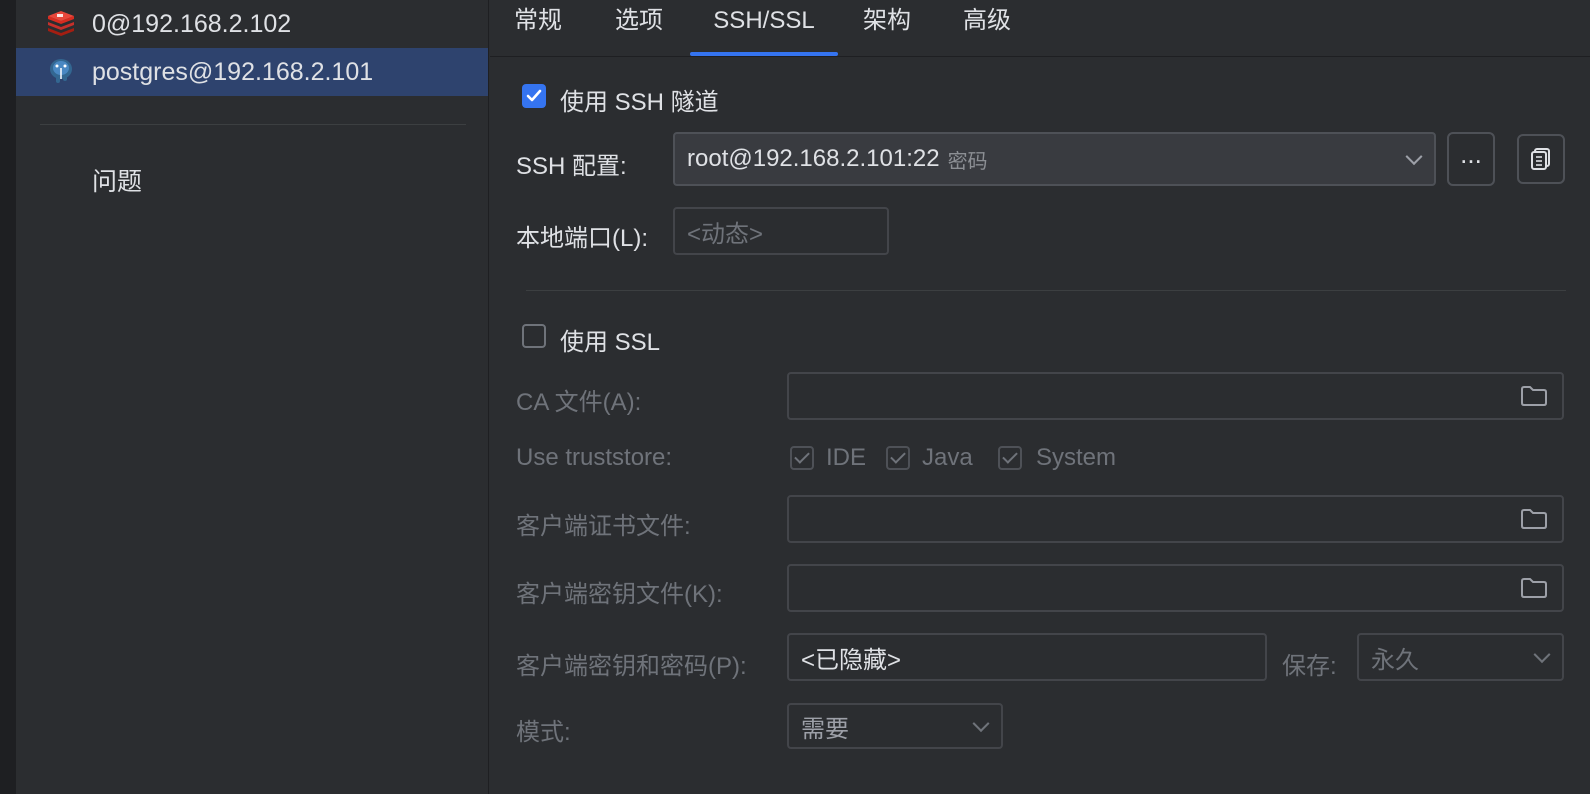 The image size is (1590, 794). I want to click on use-ssh-tunnel-label: 使用 SSH 隧道, so click(639, 102).